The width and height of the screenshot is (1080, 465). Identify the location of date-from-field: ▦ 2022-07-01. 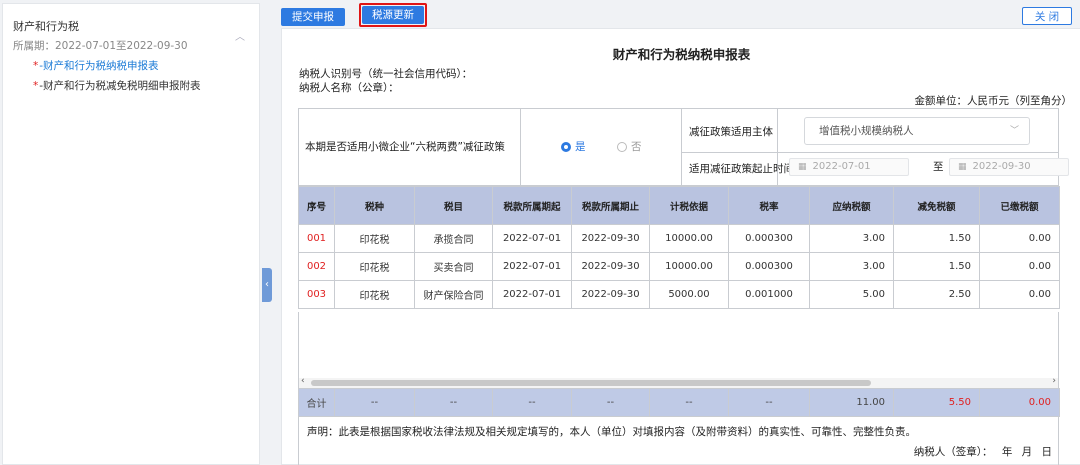
(849, 167).